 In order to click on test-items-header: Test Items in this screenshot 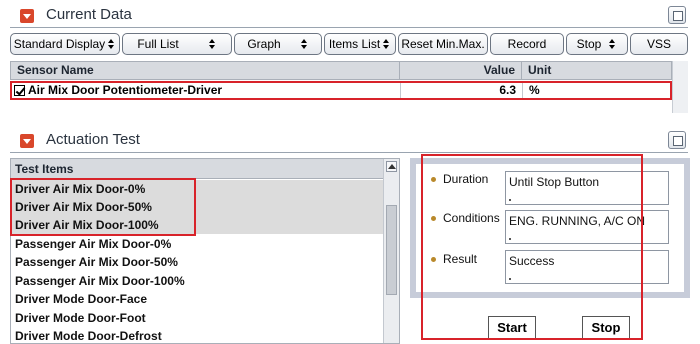, I will do `click(197, 169)`.